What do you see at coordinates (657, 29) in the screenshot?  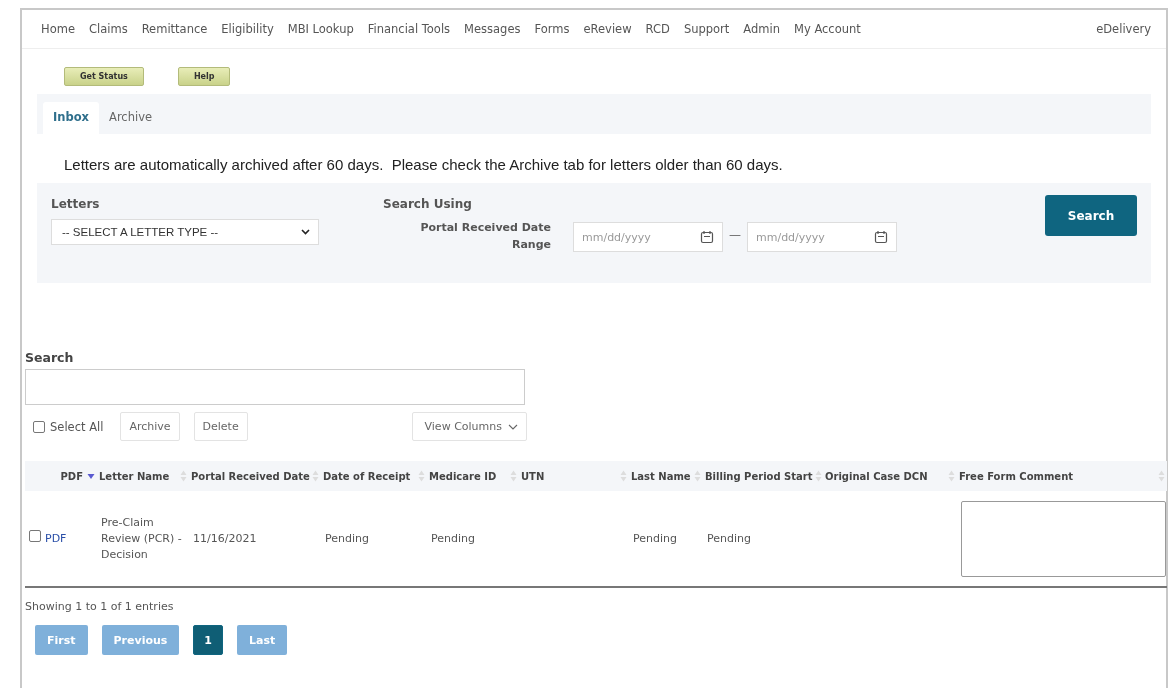 I see `nav-link: RCD` at bounding box center [657, 29].